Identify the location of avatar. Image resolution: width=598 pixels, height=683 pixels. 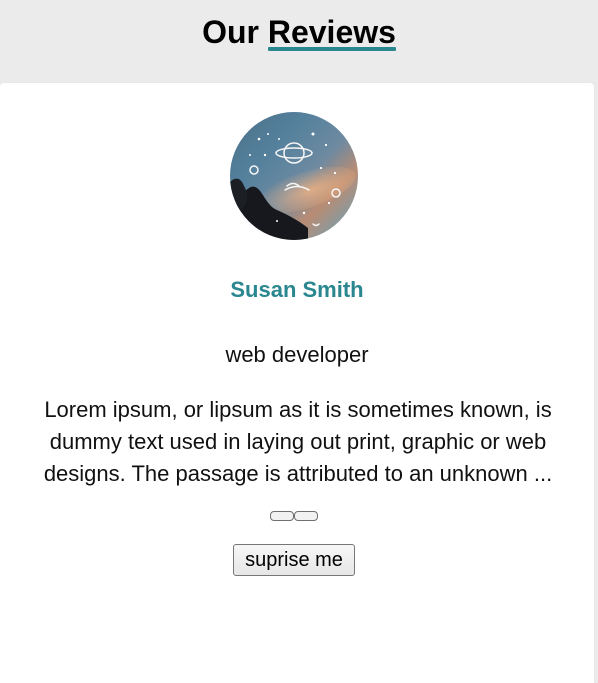
(294, 176).